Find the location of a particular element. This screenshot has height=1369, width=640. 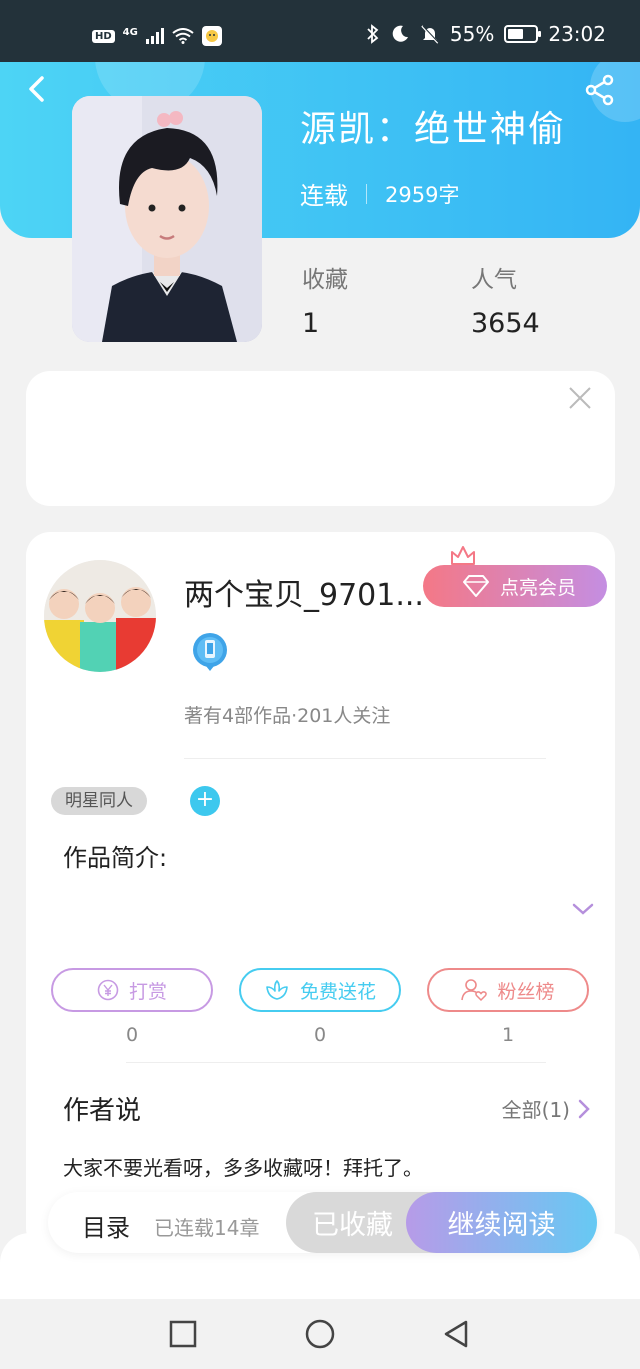

moon-icon is located at coordinates (400, 33).